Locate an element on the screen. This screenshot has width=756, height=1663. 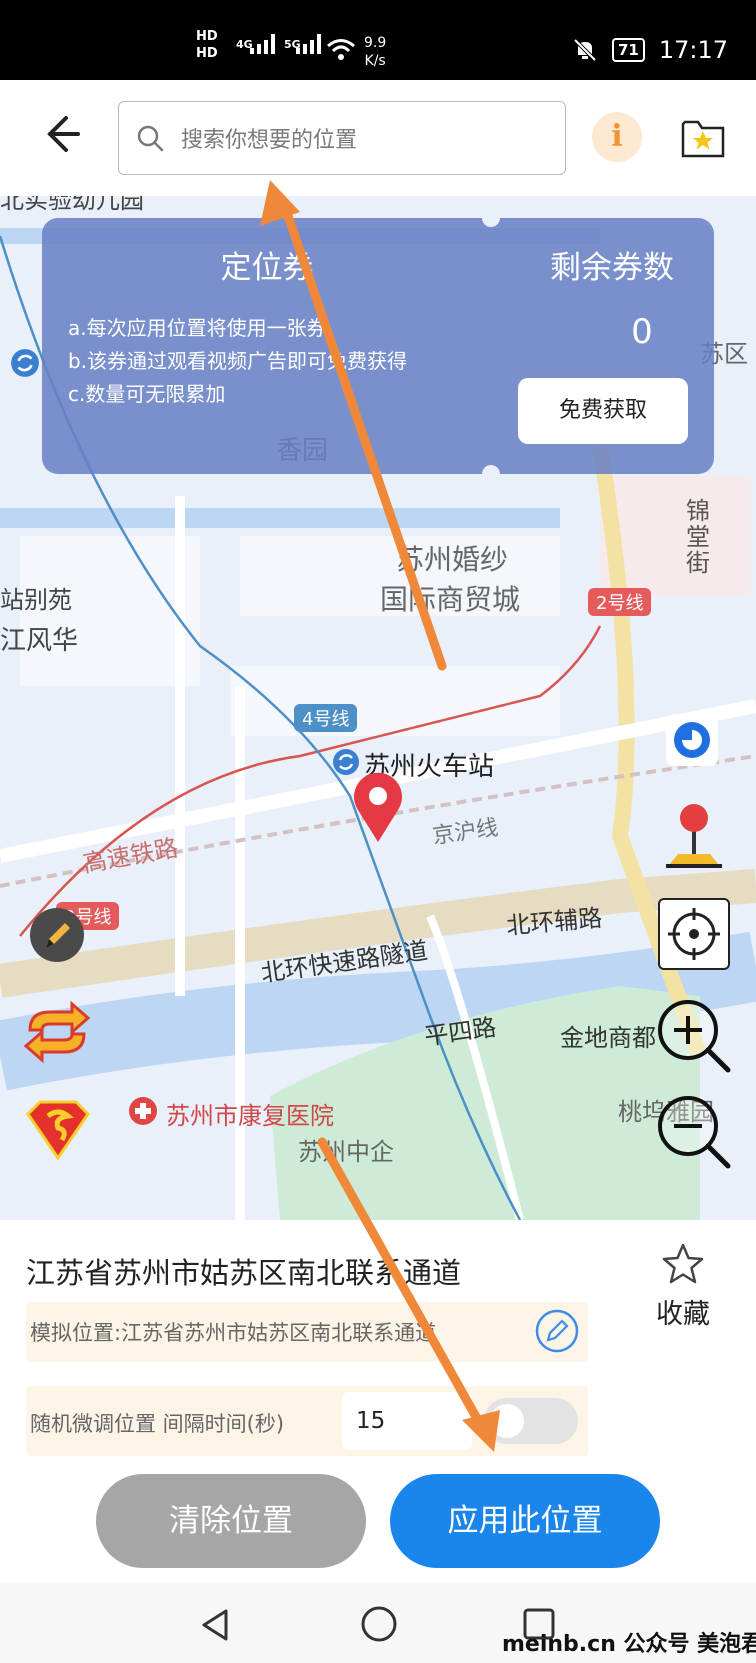
simulated-location-row: 模拟位置:江苏省苏州市姑苏区南北联系通道 is located at coordinates (307, 1332).